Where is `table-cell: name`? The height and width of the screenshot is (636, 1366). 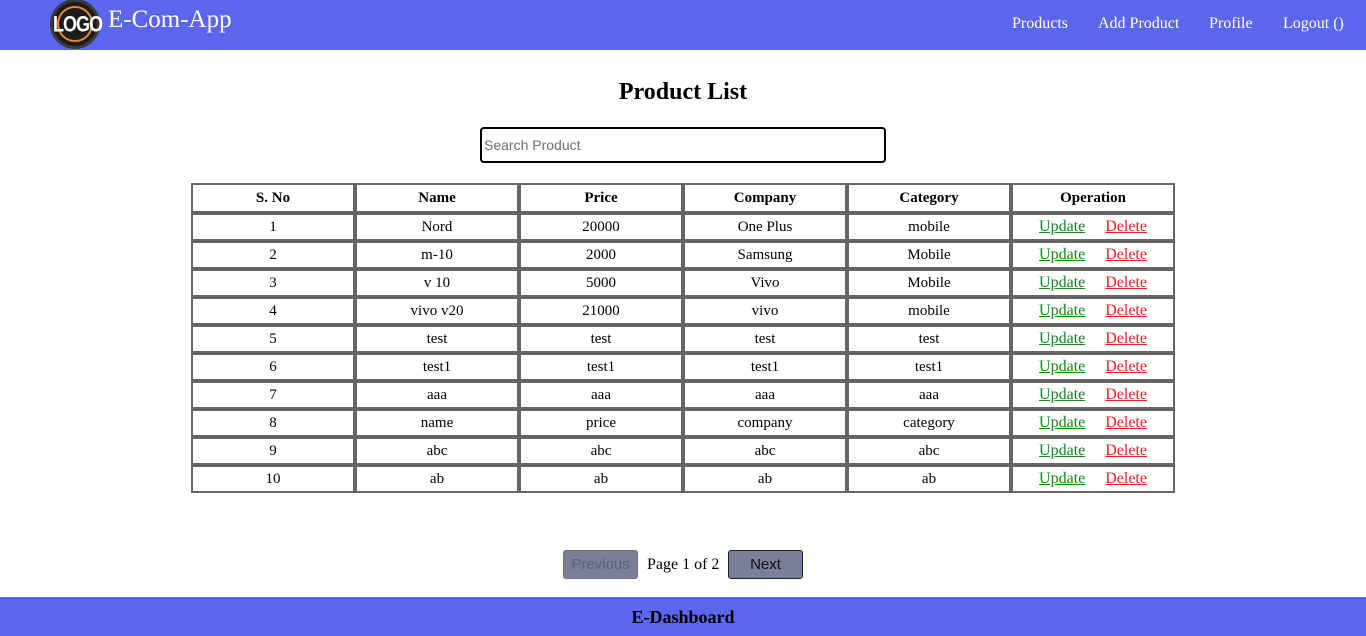
table-cell: name is located at coordinates (437, 423).